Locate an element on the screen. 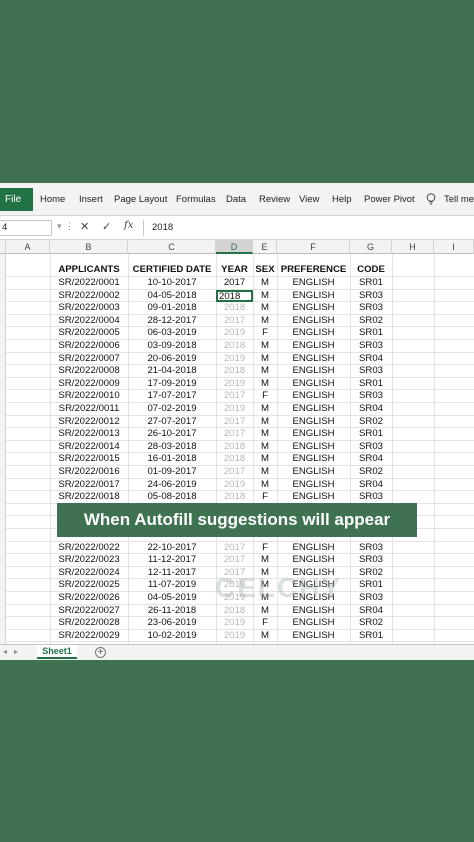 The height and width of the screenshot is (842, 474). applicant-cell: SR/2022/0013 is located at coordinates (89, 434).